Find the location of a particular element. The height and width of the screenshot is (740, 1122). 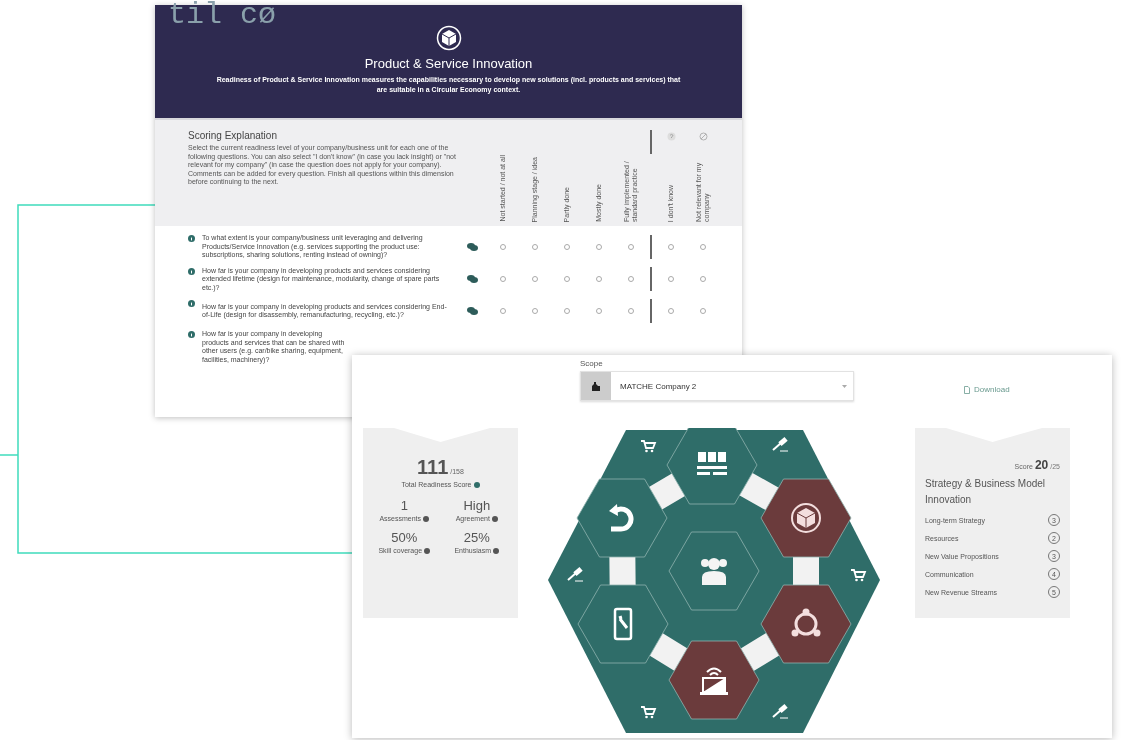

total-score: 111 is located at coordinates (433, 467).